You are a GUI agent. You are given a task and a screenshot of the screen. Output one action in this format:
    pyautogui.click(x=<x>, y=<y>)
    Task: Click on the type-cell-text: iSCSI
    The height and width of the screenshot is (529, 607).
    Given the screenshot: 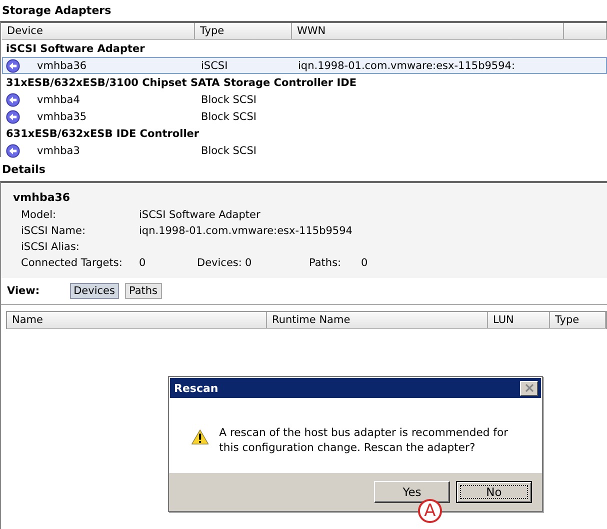 What is the action you would take?
    pyautogui.click(x=214, y=66)
    